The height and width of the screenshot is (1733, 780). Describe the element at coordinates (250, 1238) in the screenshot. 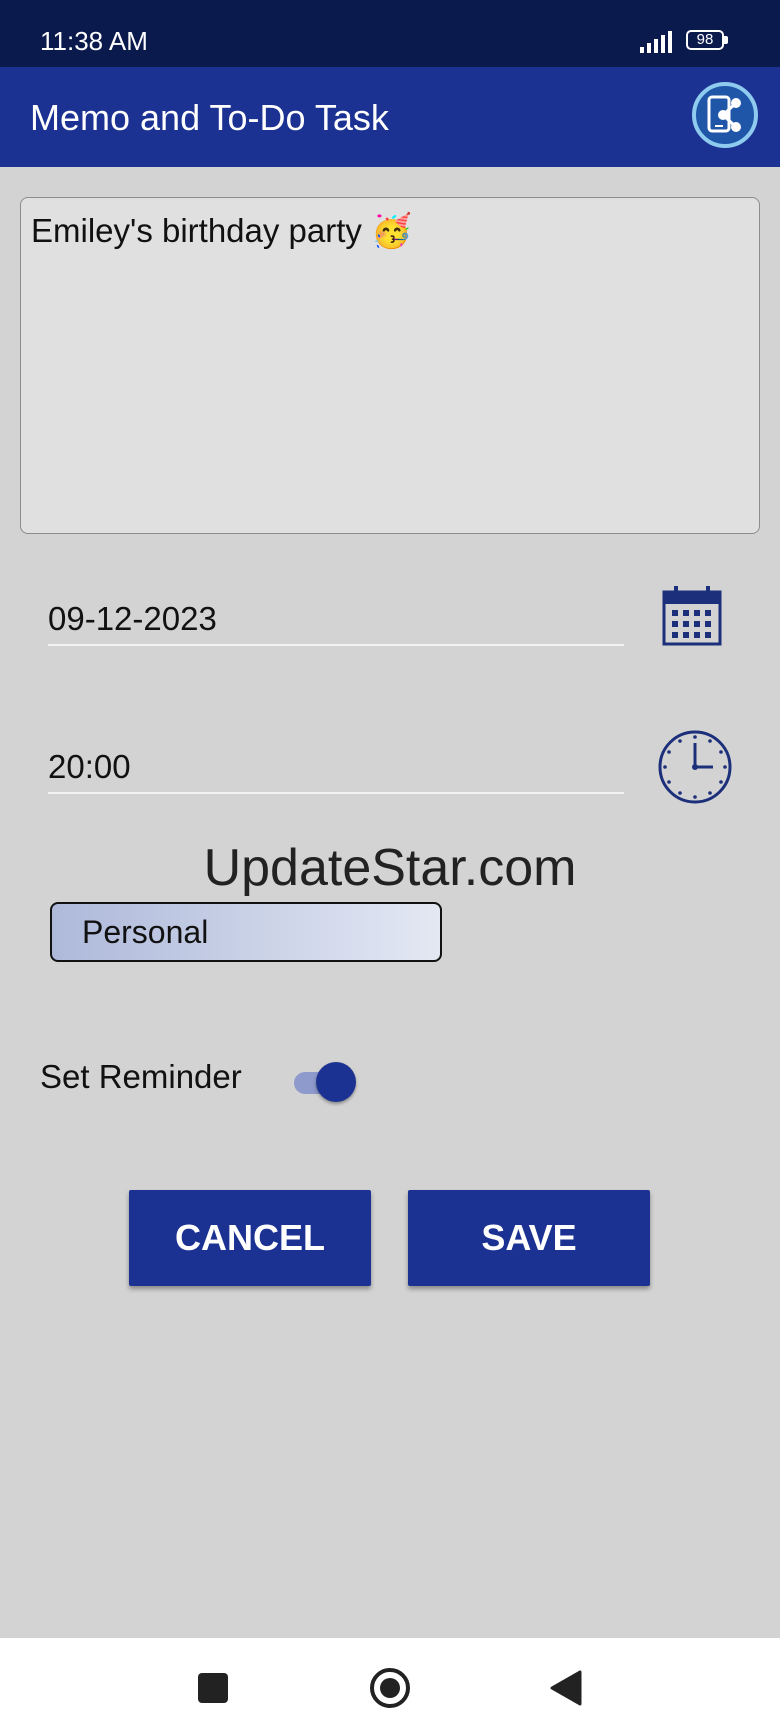

I see `cancel-button: CANCEL` at that location.